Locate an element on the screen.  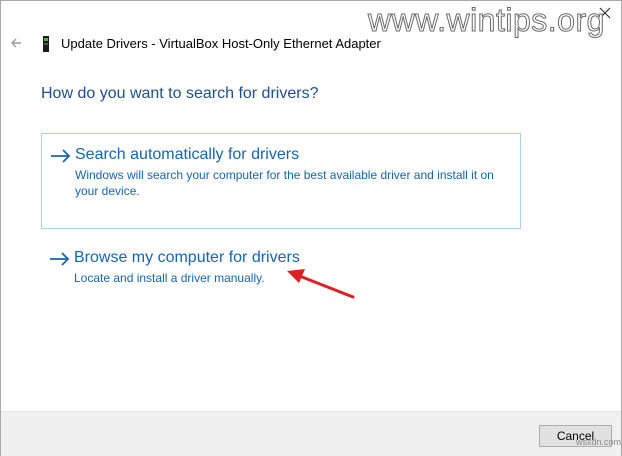
back-arrow-icon is located at coordinates (17, 43).